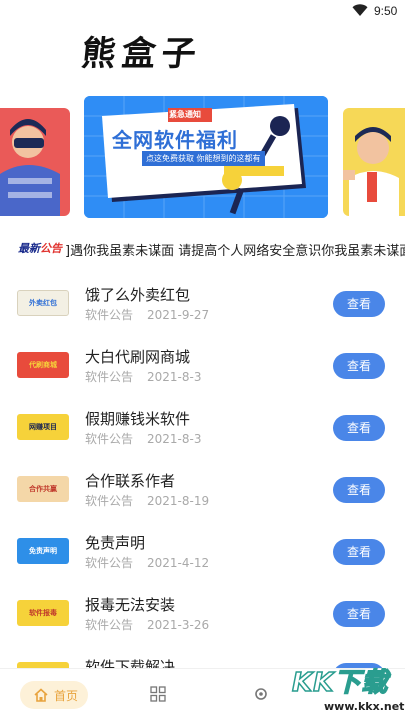  Describe the element at coordinates (138, 357) in the screenshot. I see `notice-title: 大白代刷网商城` at that location.